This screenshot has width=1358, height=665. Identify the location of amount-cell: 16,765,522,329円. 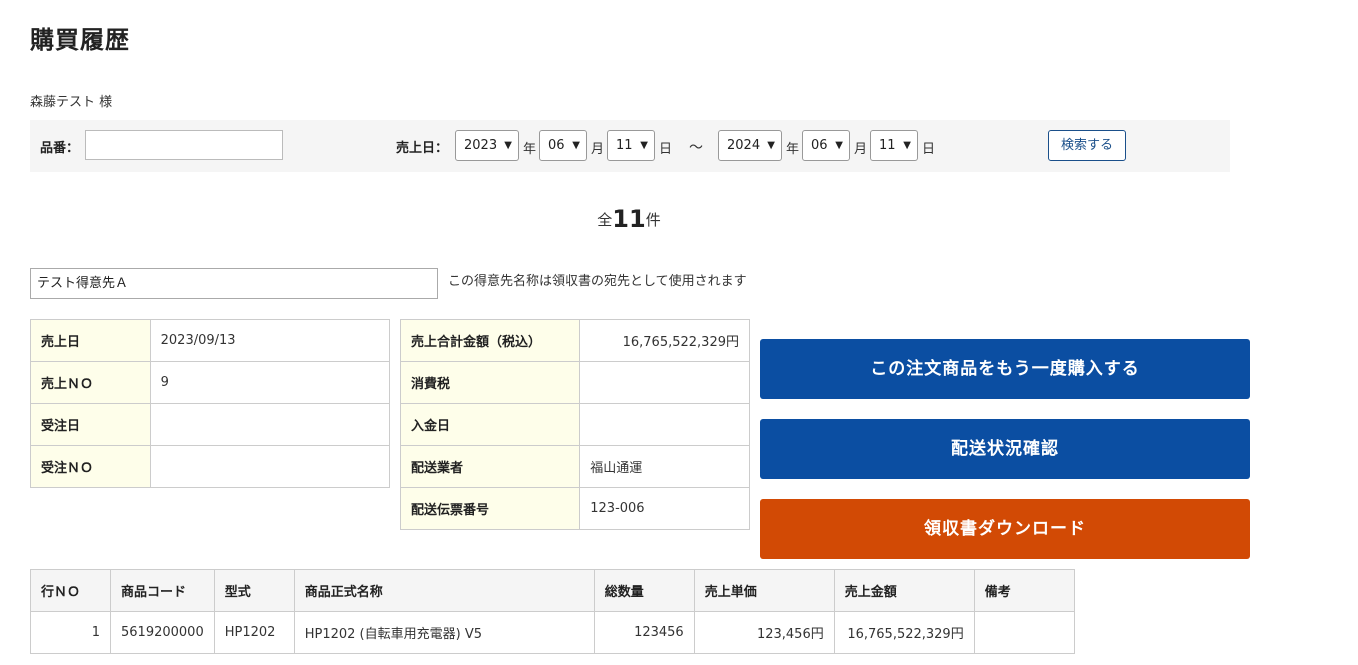
(904, 632).